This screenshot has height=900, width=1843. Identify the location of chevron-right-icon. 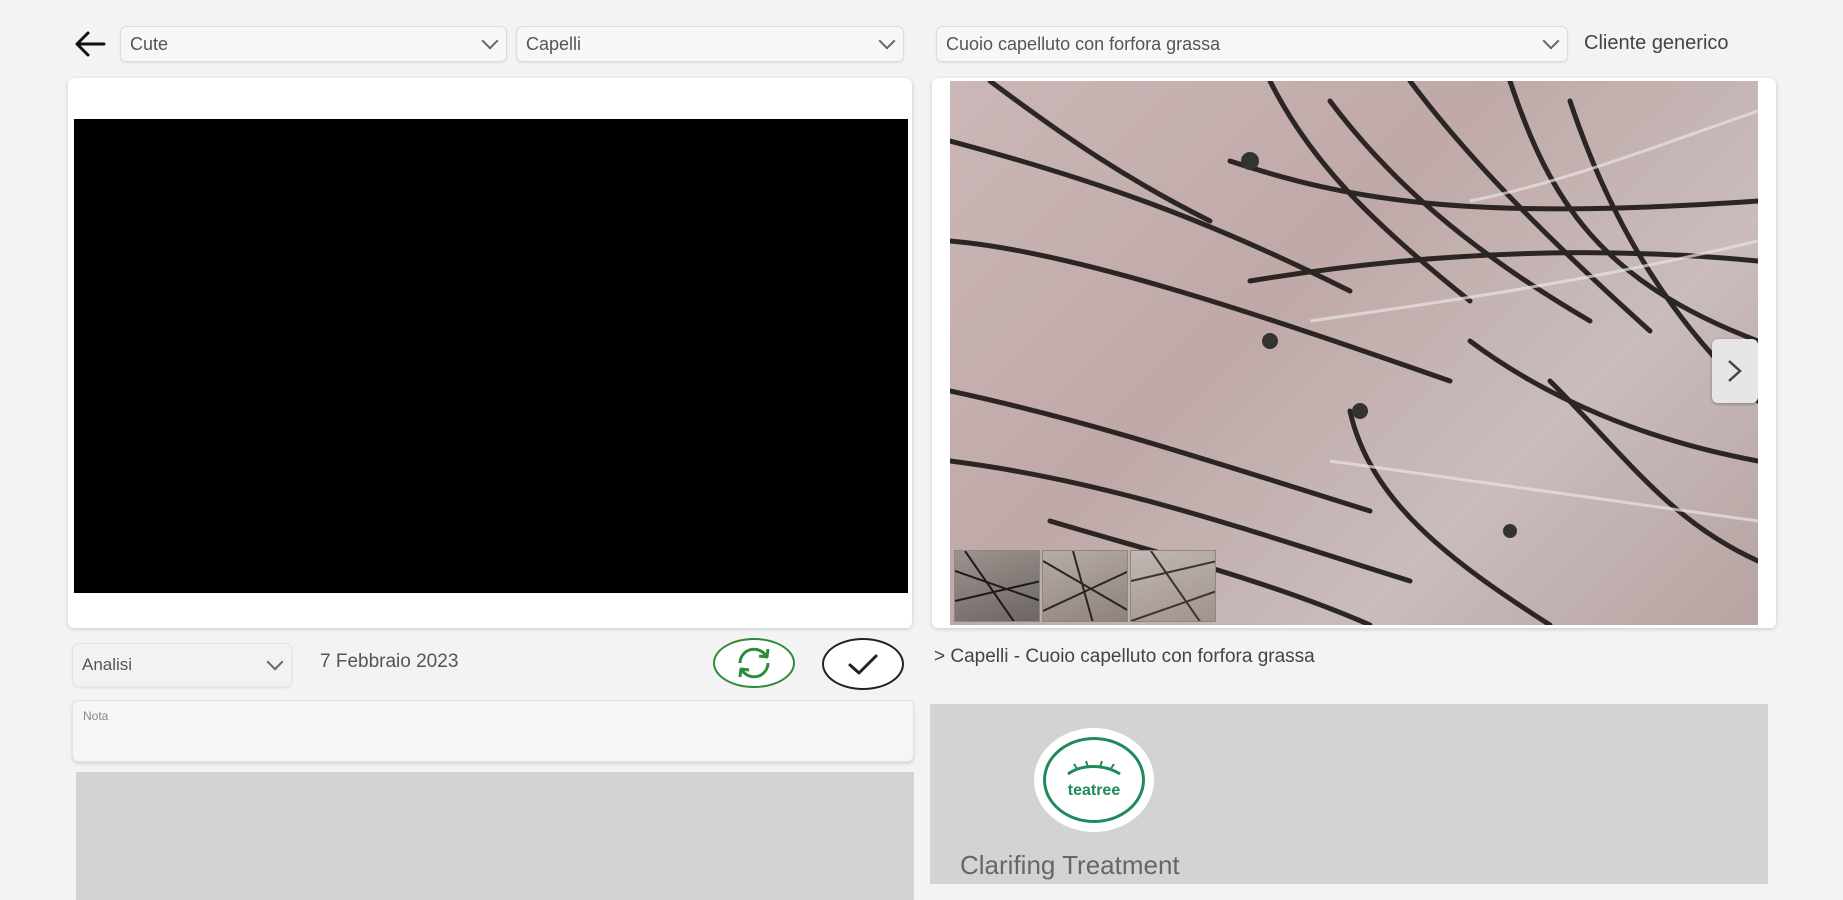
(1735, 371).